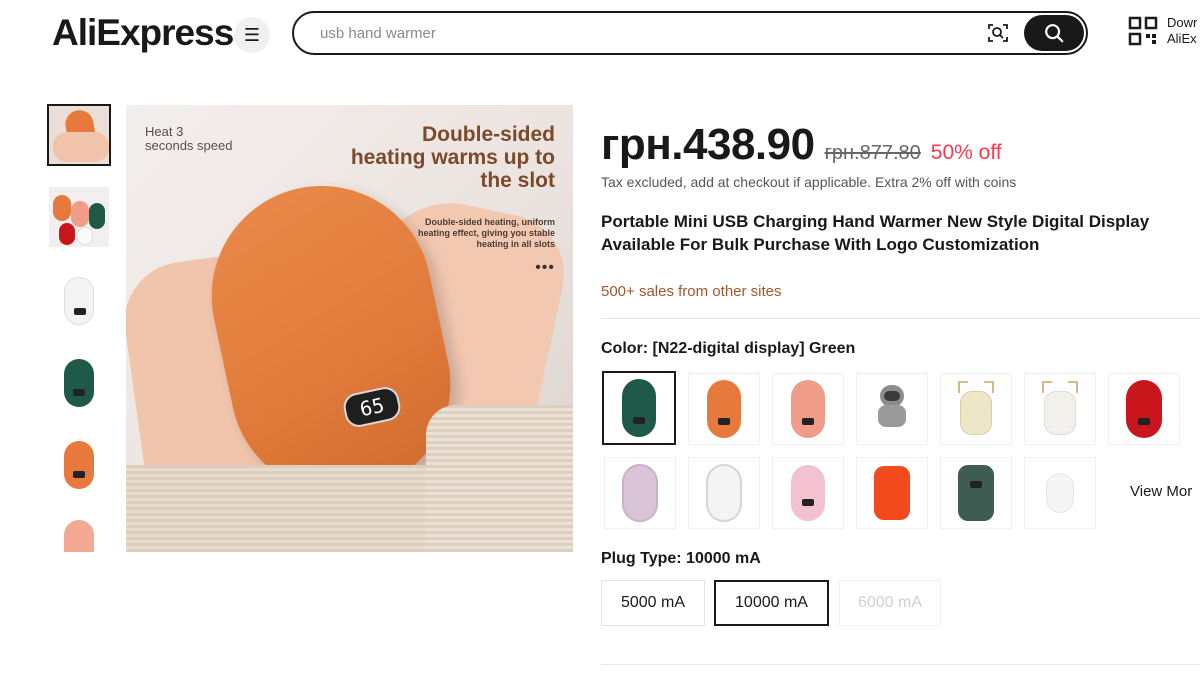 Image resolution: width=1200 pixels, height=675 pixels. Describe the element at coordinates (976, 409) in the screenshot. I see `color-swatch-deer-cream` at that location.